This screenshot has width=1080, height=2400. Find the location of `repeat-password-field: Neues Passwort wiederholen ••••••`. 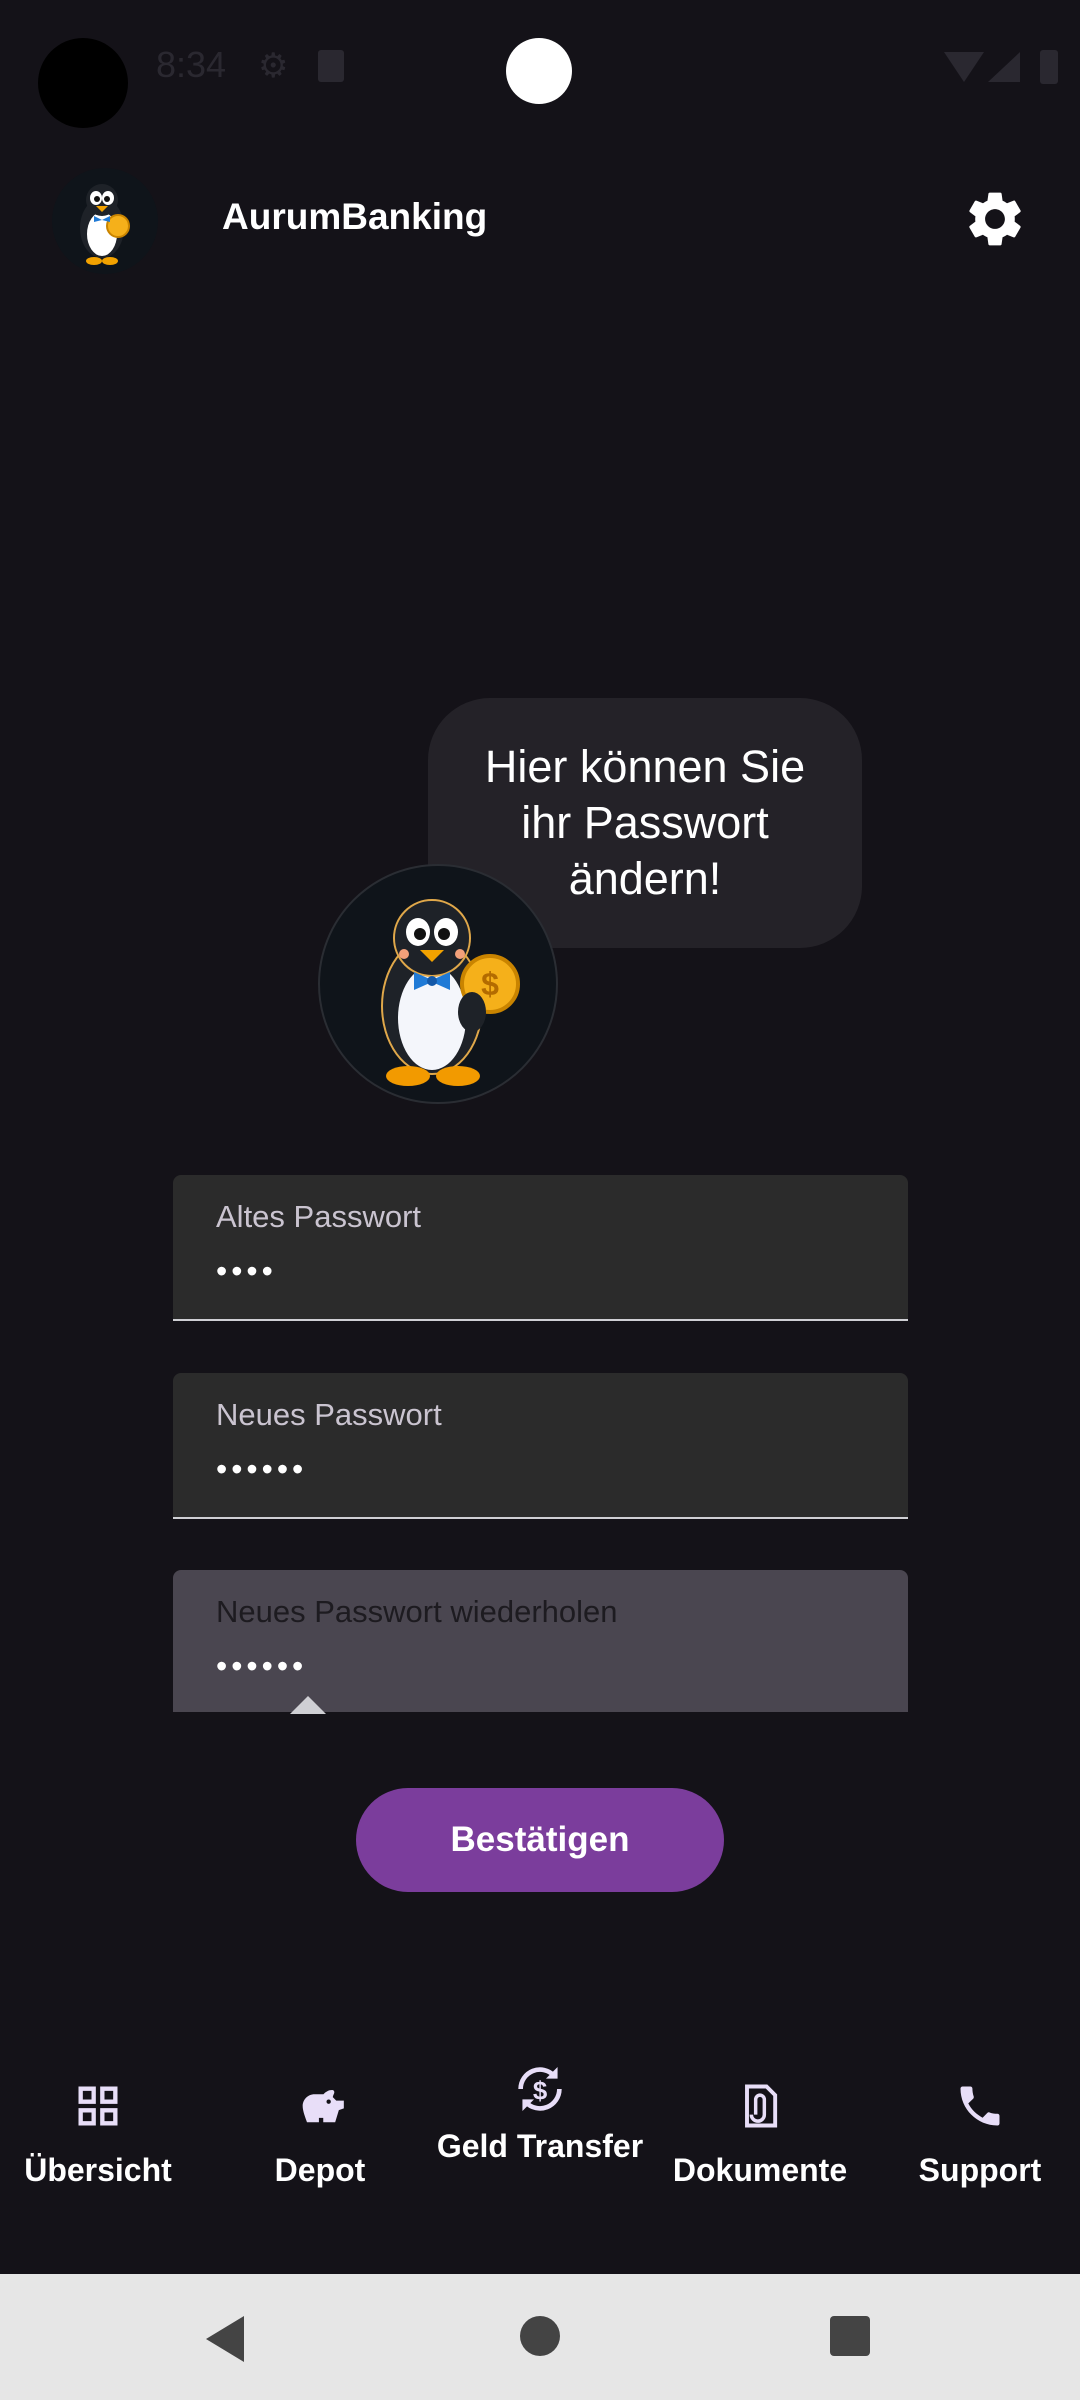

repeat-password-field: Neues Passwort wiederholen •••••• is located at coordinates (540, 1641).